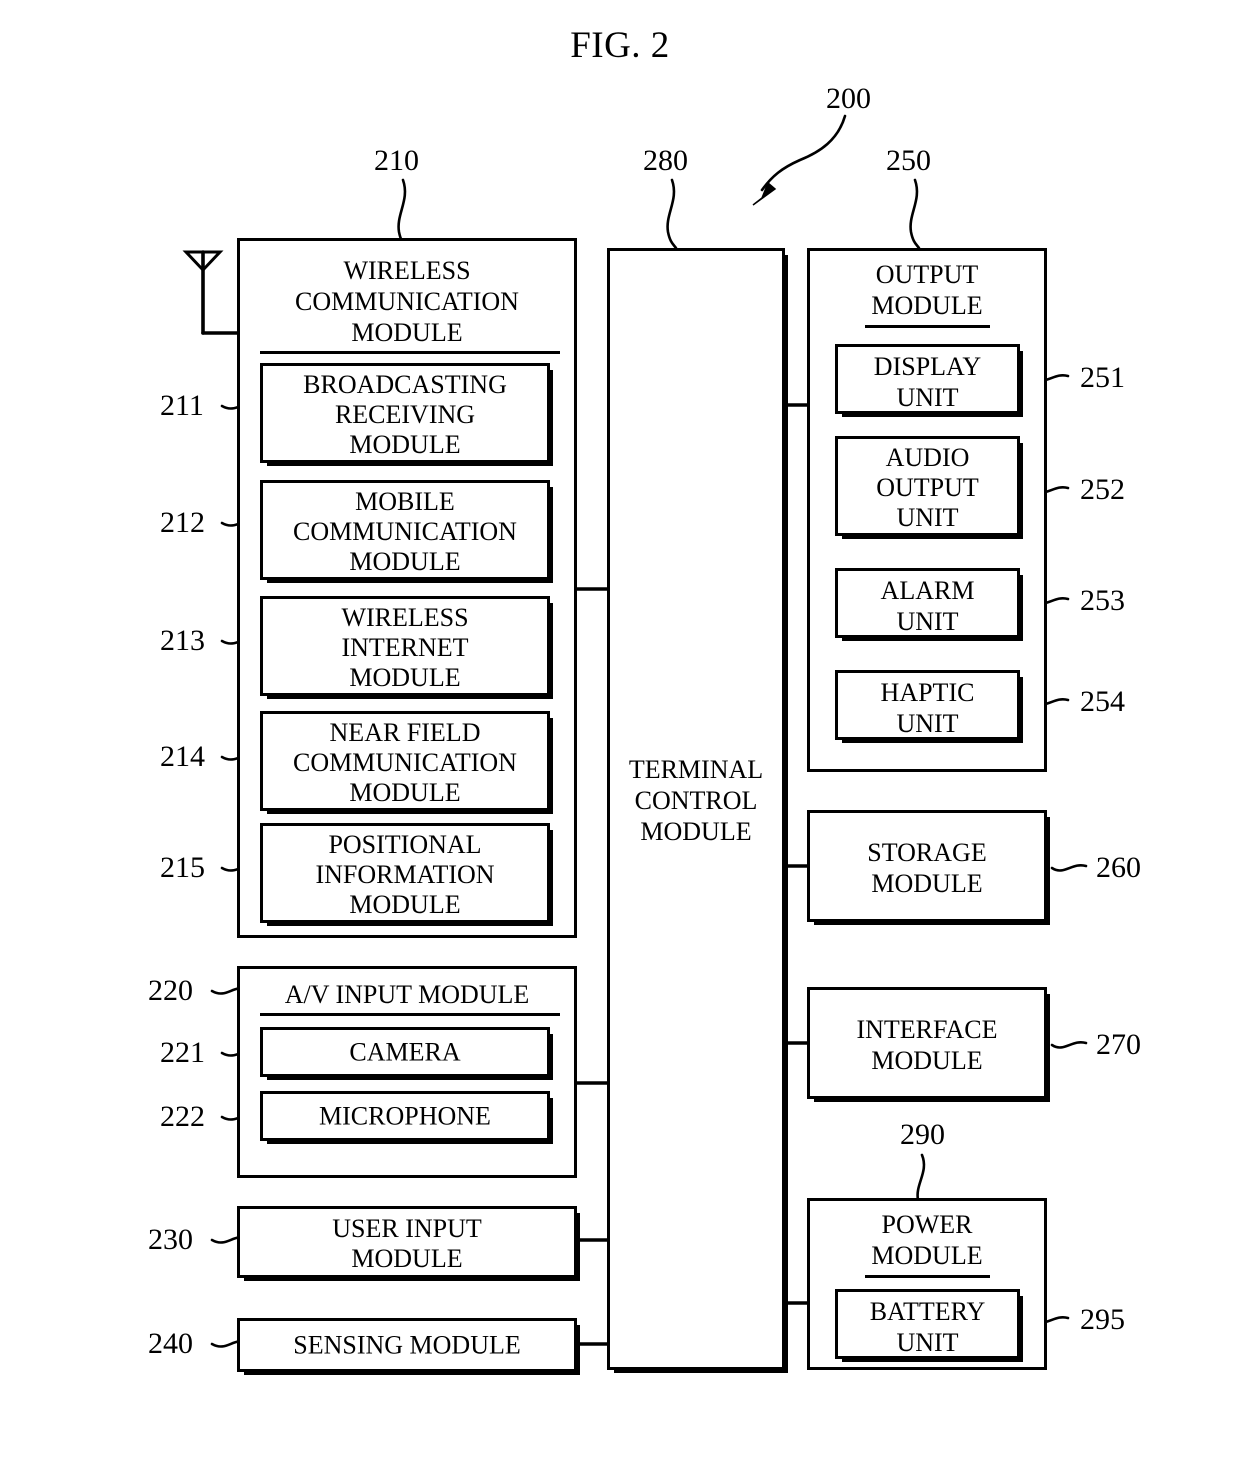 This screenshot has height=1463, width=1240. Describe the element at coordinates (927, 883) in the screenshot. I see `storage-module-line2: MODULE` at that location.